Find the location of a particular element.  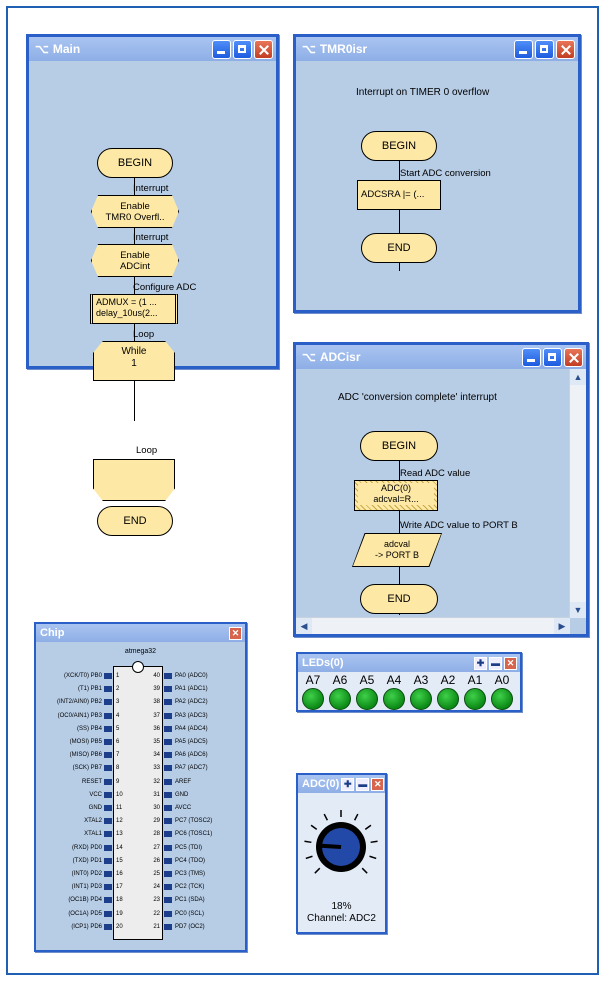

scroll-right-arrow: ▶ is located at coordinates (562, 626).